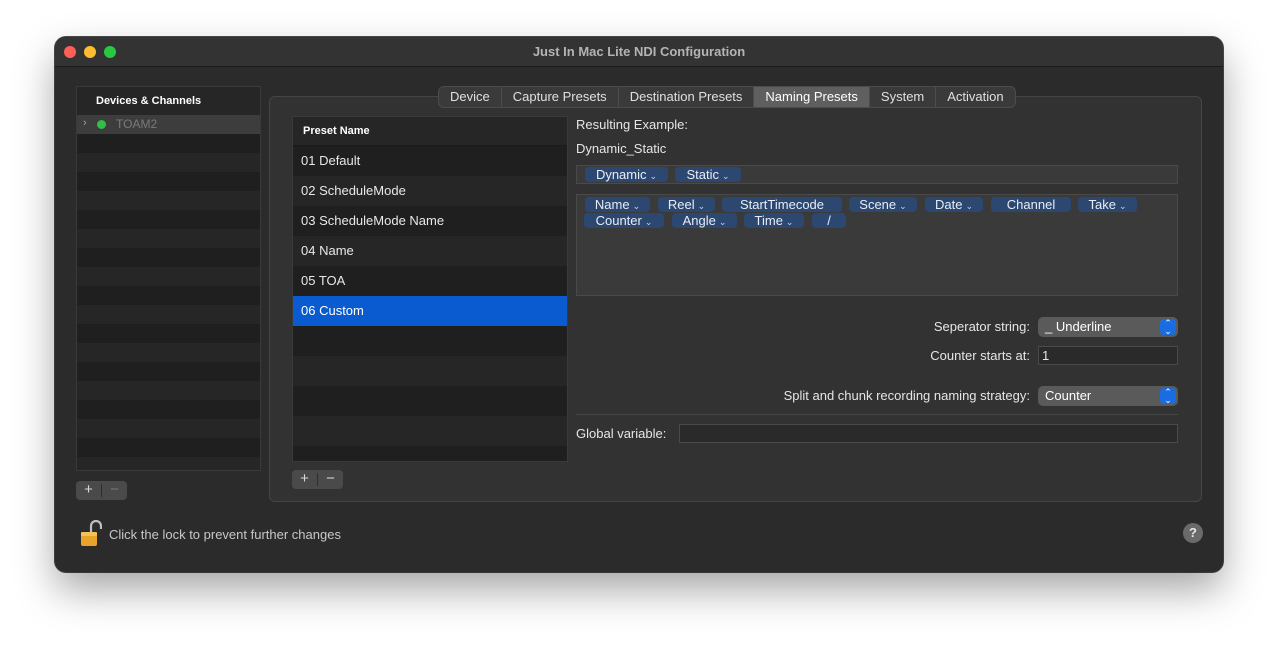  Describe the element at coordinates (430, 191) in the screenshot. I see `preset-row: 02 ScheduleMode` at that location.